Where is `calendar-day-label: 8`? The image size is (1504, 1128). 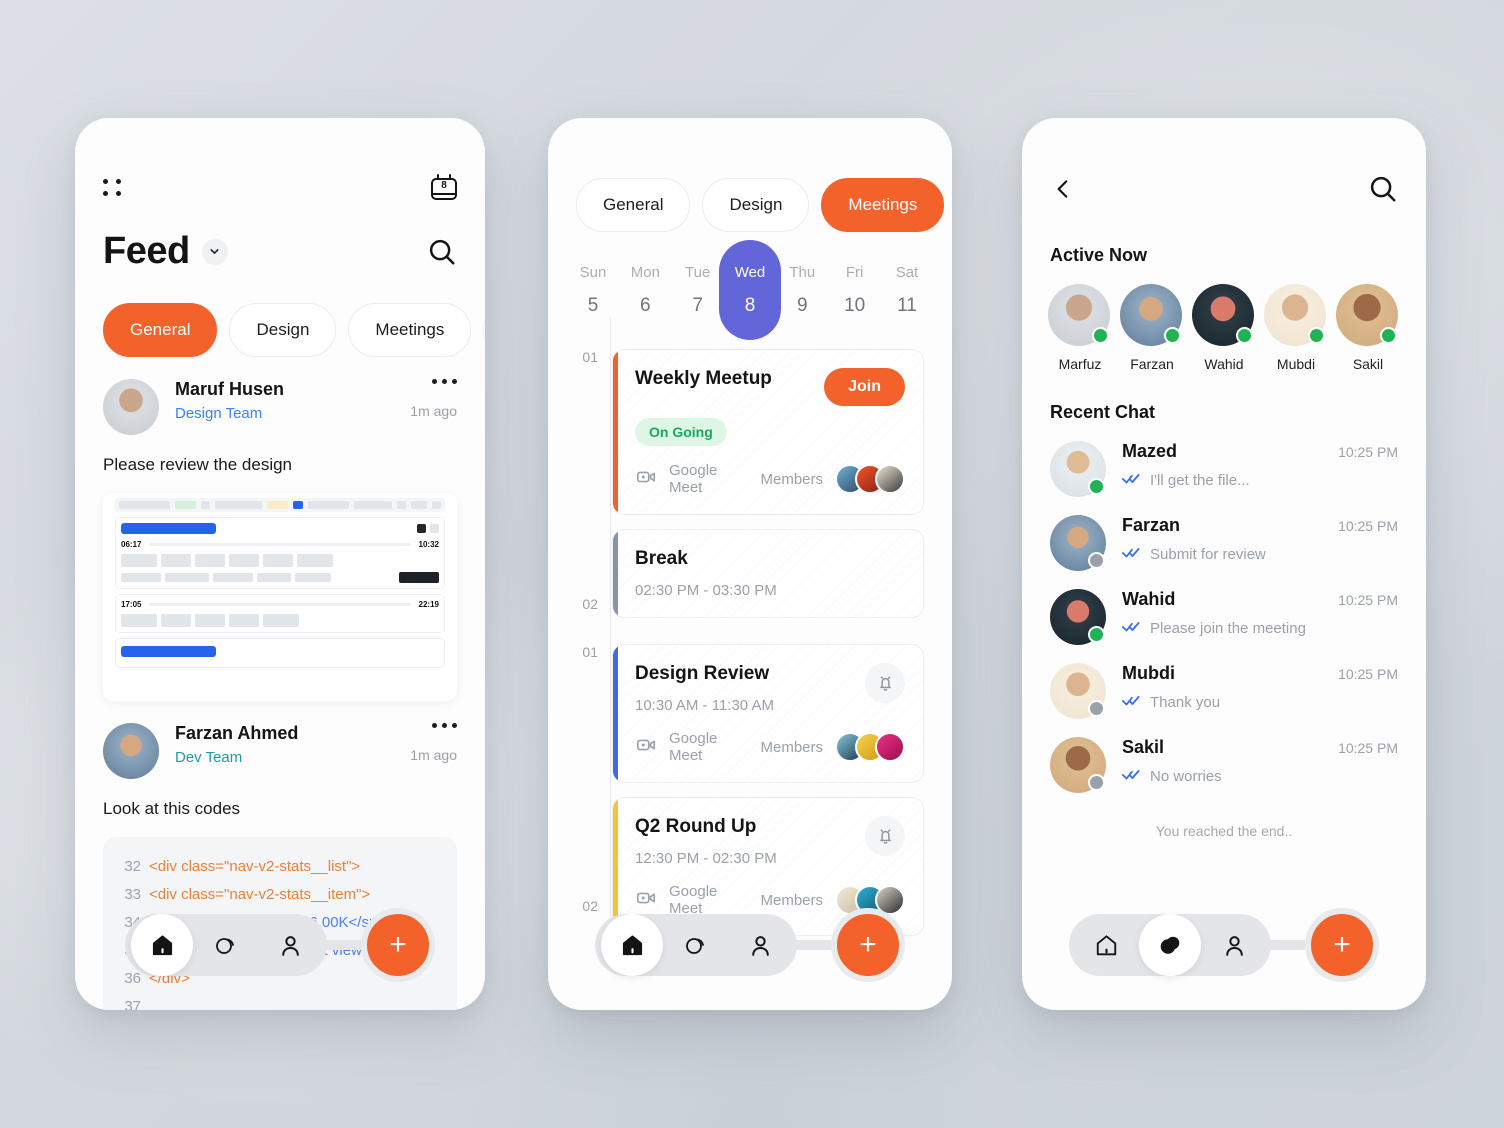
calendar-day-label: 8 is located at coordinates (444, 185).